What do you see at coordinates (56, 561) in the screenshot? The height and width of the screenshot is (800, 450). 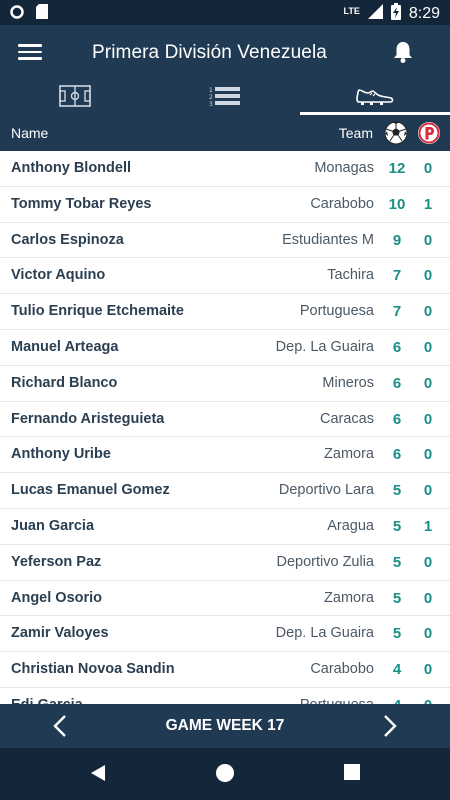 I see `player-name: Yeferson Paz` at bounding box center [56, 561].